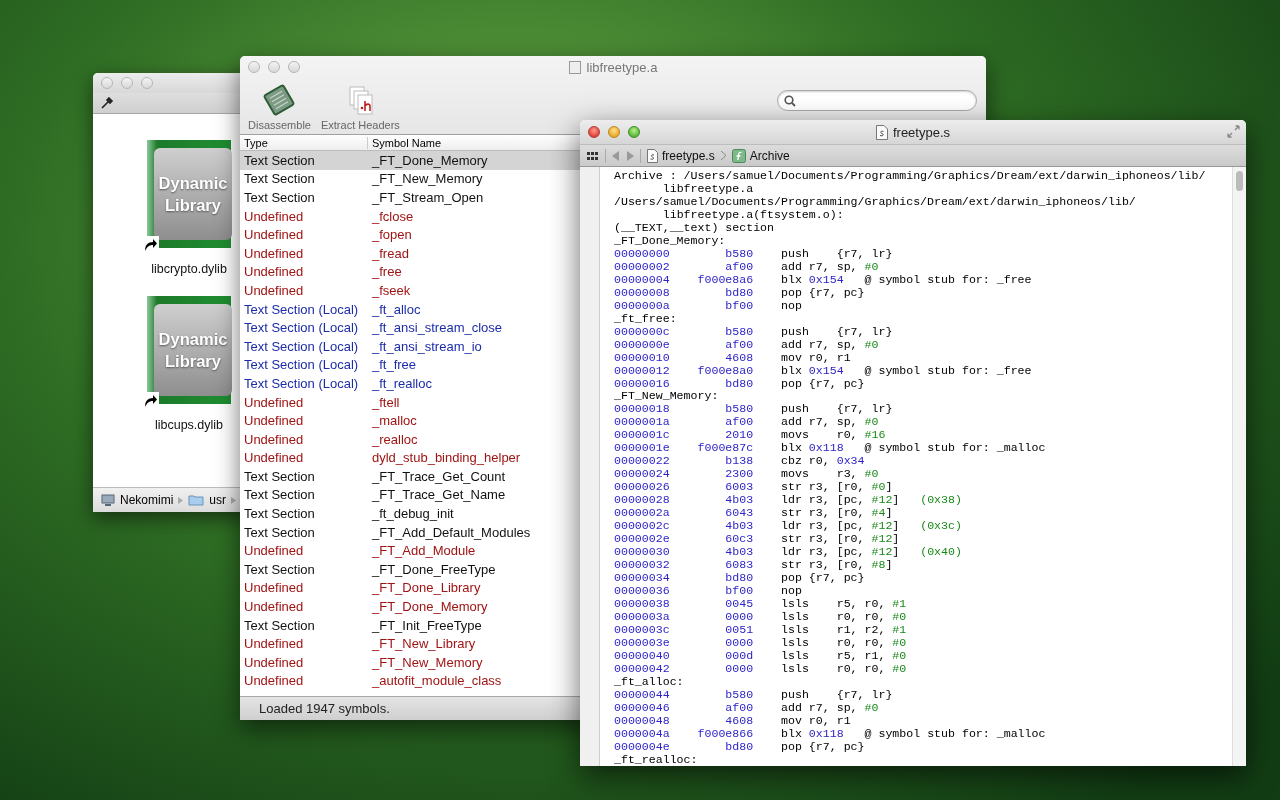  Describe the element at coordinates (410, 327) in the screenshot. I see `table-row: Text Section (Local) _ft_ansi_stream_close` at that location.